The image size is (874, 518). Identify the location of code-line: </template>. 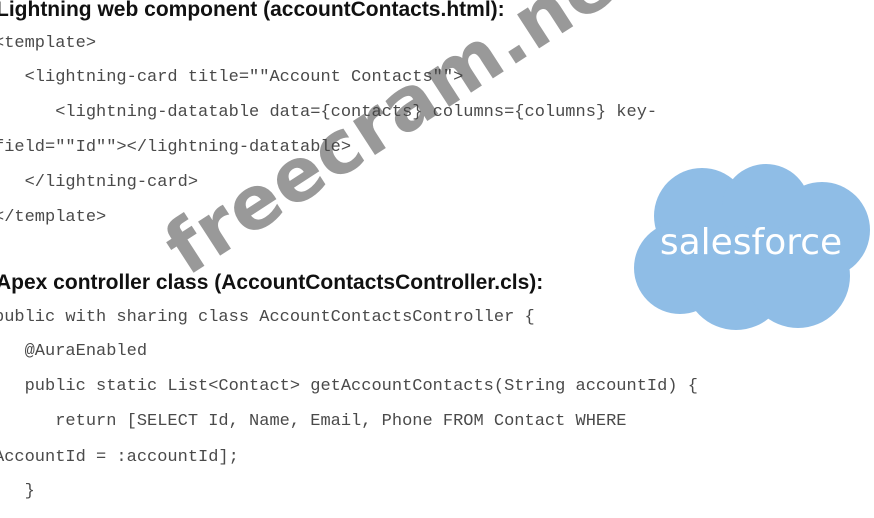
(53, 217).